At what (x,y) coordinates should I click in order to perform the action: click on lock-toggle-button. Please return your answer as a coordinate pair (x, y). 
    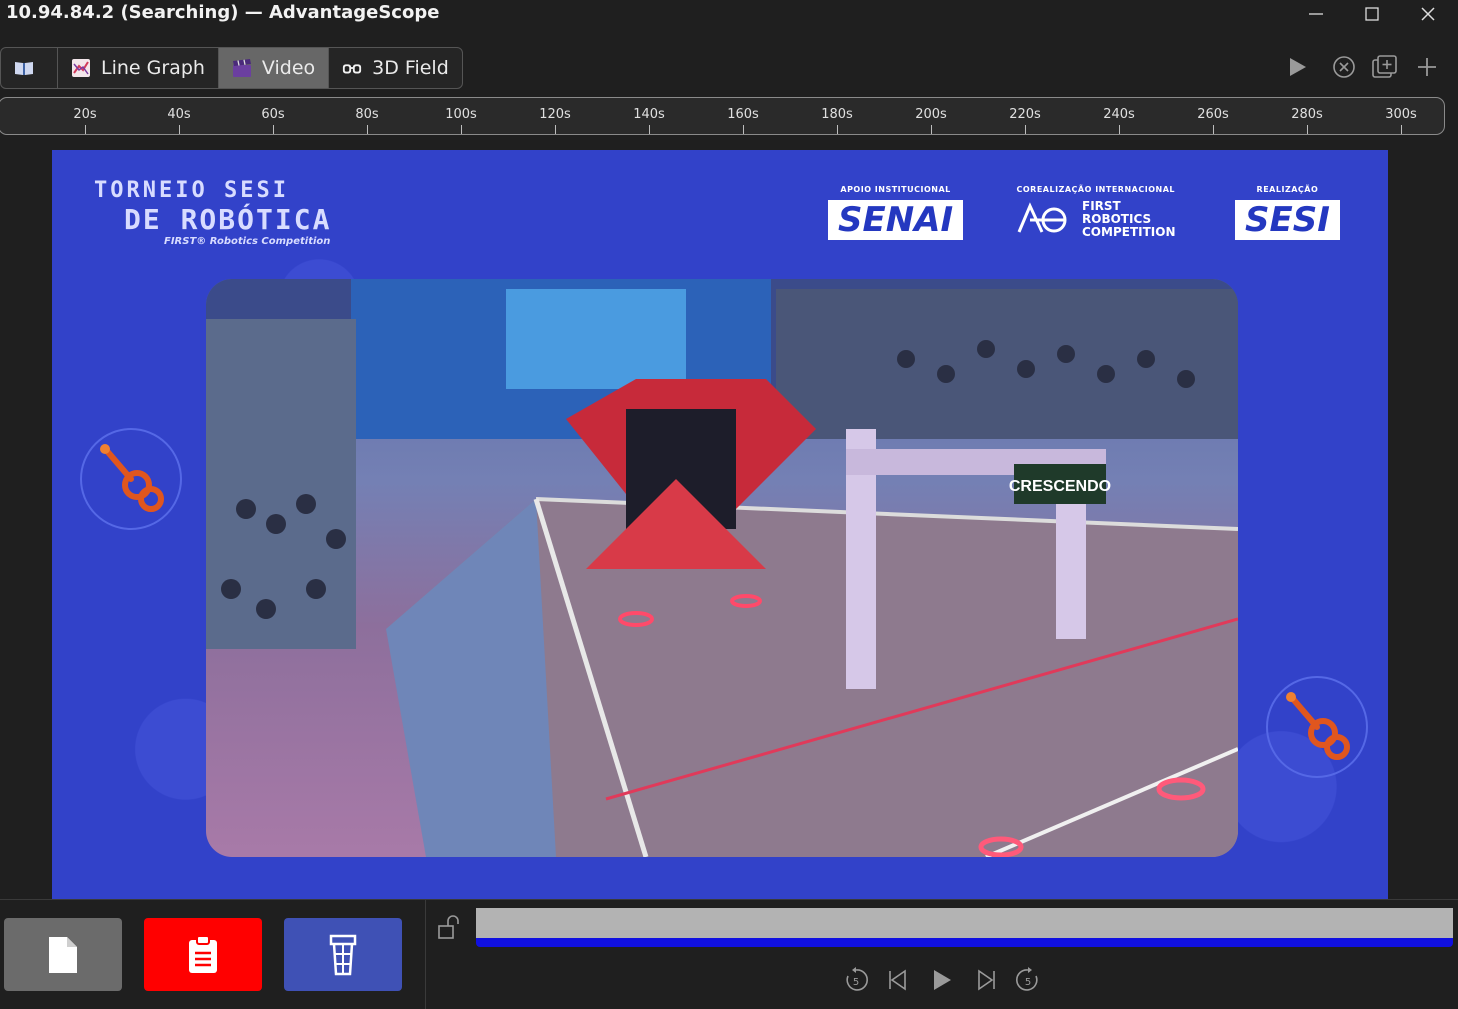
    Looking at the image, I should click on (449, 927).